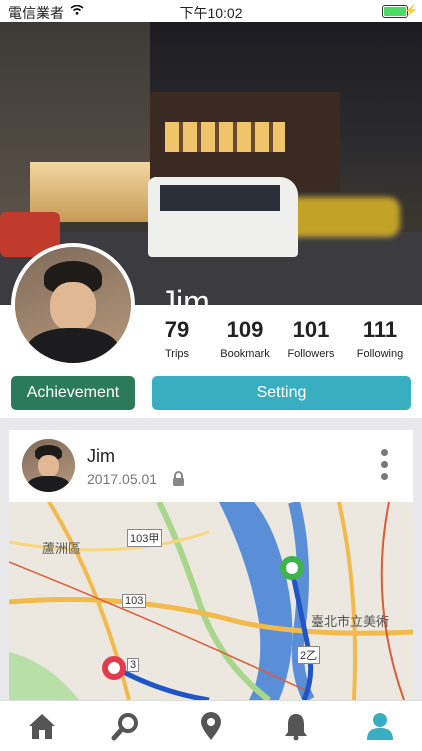 The width and height of the screenshot is (422, 751). I want to click on location-icon, so click(211, 726).